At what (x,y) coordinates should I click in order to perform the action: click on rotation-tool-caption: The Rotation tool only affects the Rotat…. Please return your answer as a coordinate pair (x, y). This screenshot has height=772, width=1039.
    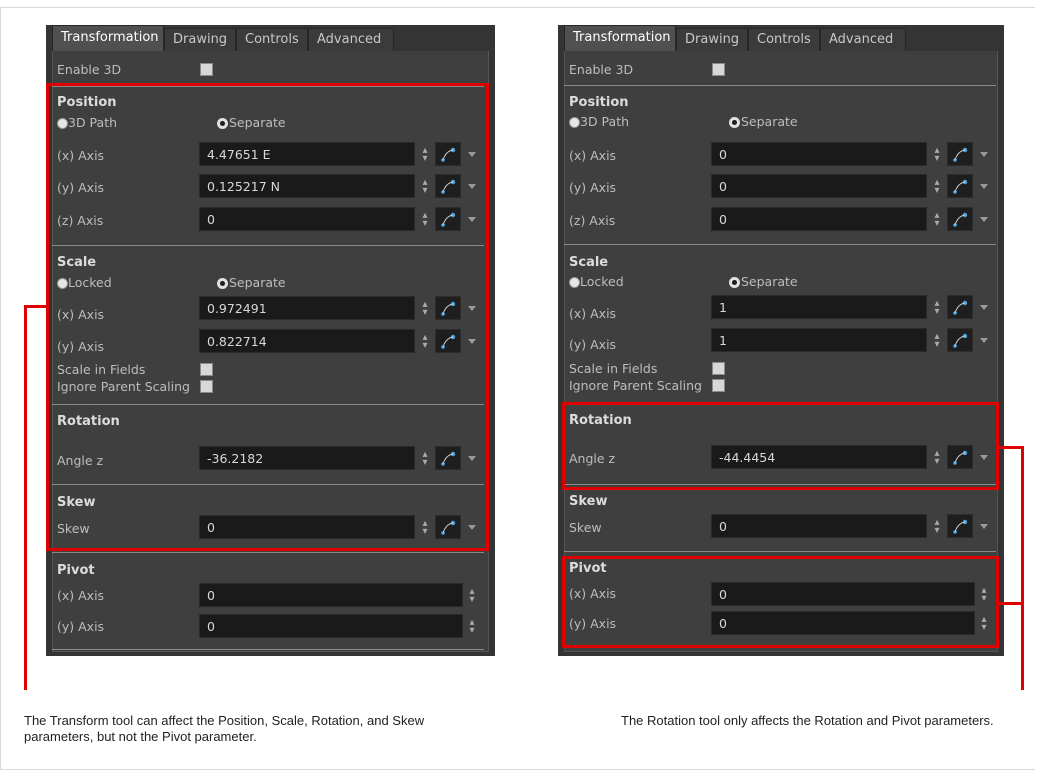
    Looking at the image, I should click on (807, 720).